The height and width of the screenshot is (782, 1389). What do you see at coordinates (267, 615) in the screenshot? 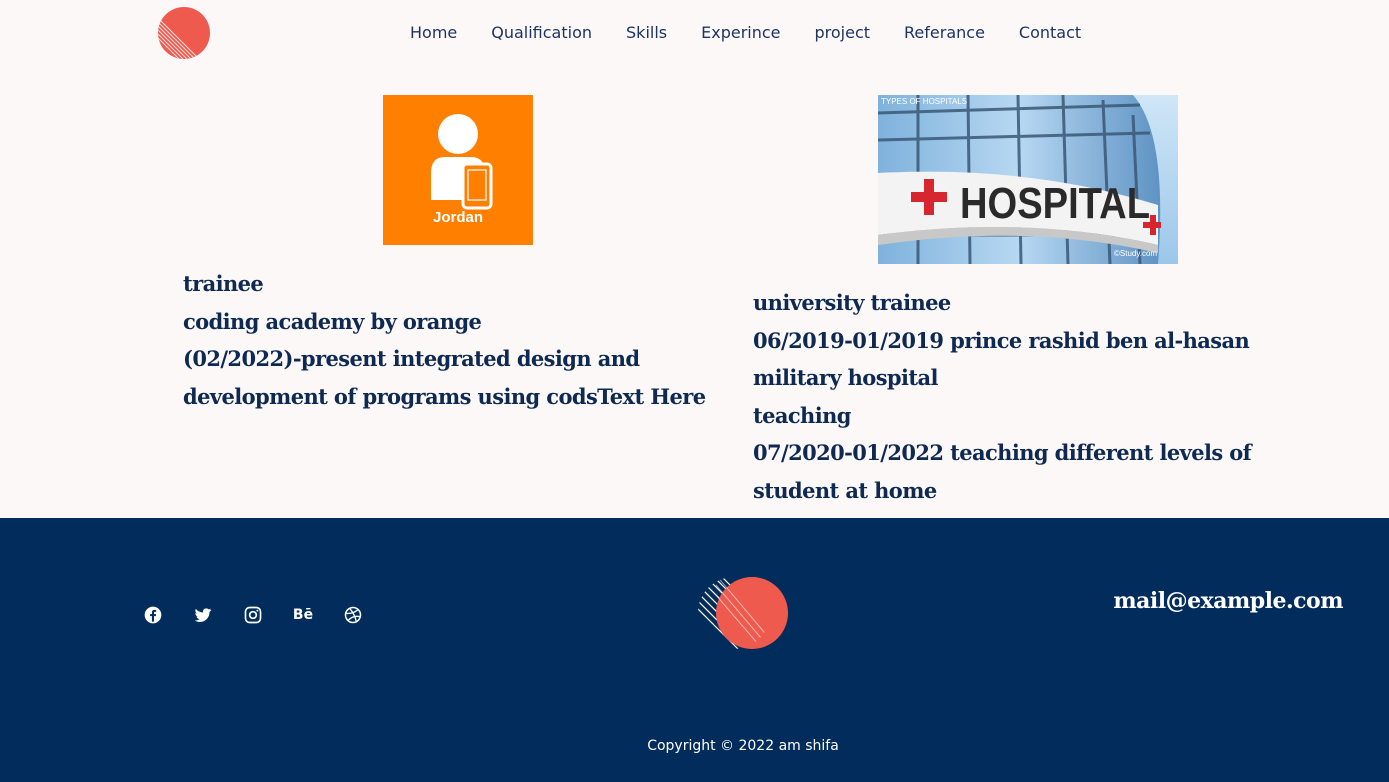
I see `social-links: Bē` at bounding box center [267, 615].